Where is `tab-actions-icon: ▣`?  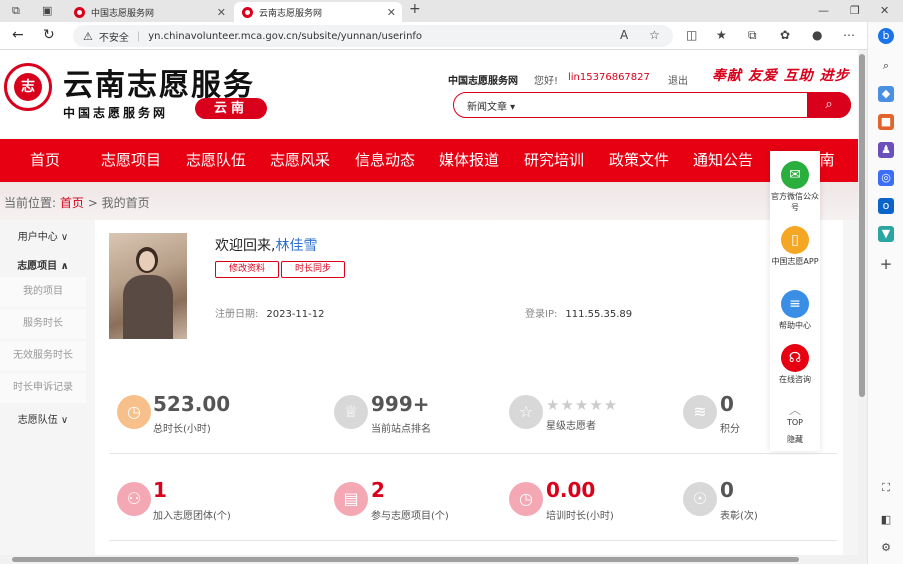
tab-actions-icon: ▣ is located at coordinates (47, 10).